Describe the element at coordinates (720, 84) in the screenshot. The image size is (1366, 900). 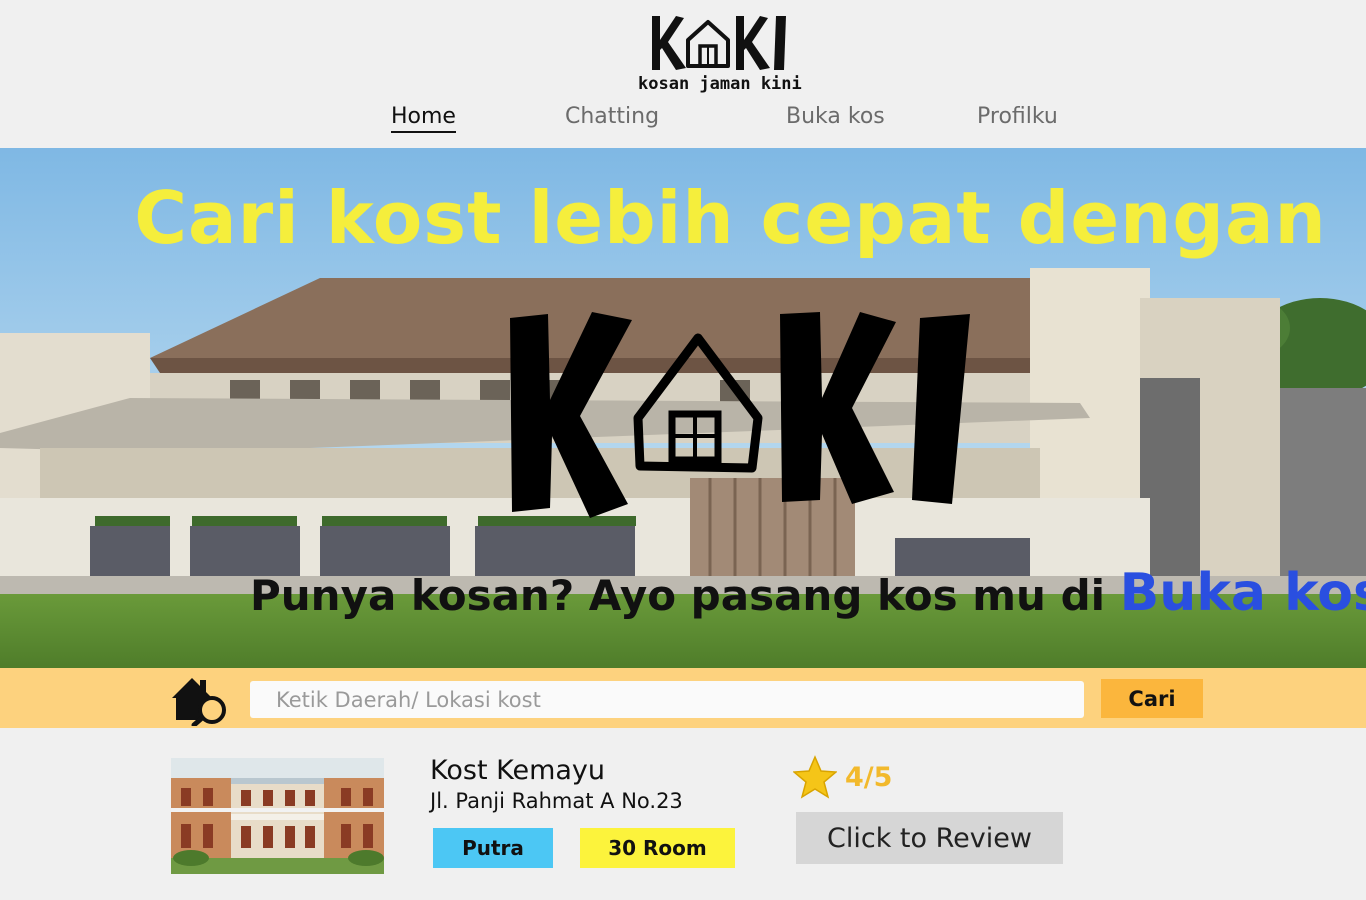
I see `brand-tagline: kosan jaman kini` at that location.